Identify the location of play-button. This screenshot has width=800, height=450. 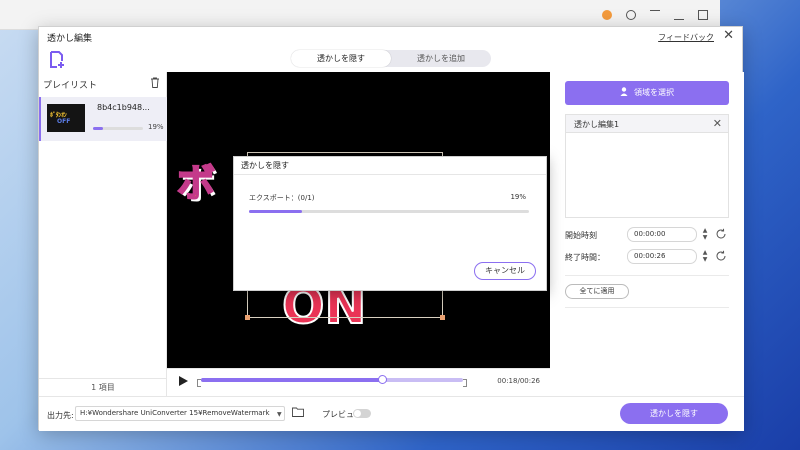
(183, 381).